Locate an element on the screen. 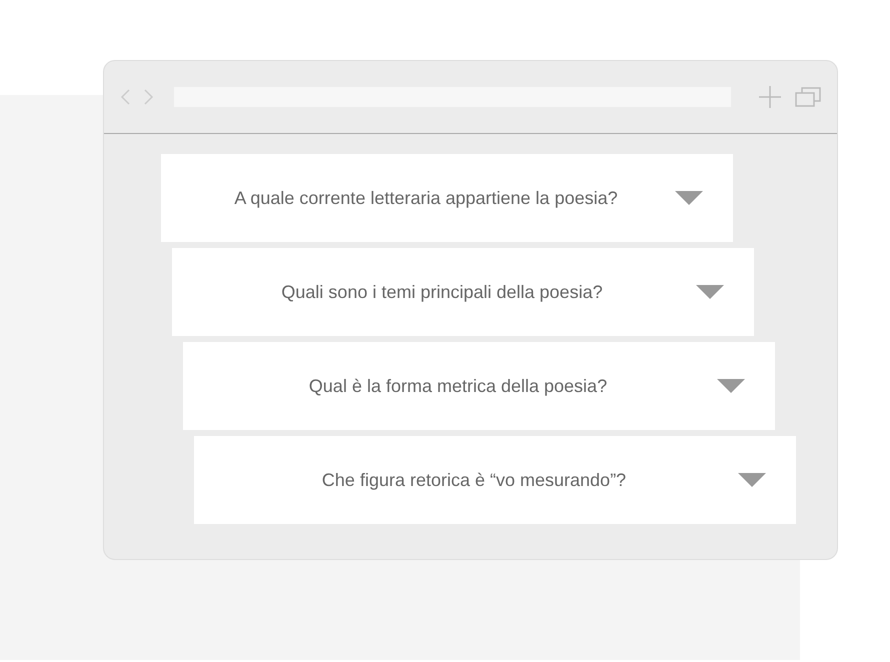 This screenshot has height=662, width=890. question-text: Quali sono i temi principali della poesia? is located at coordinates (442, 292).